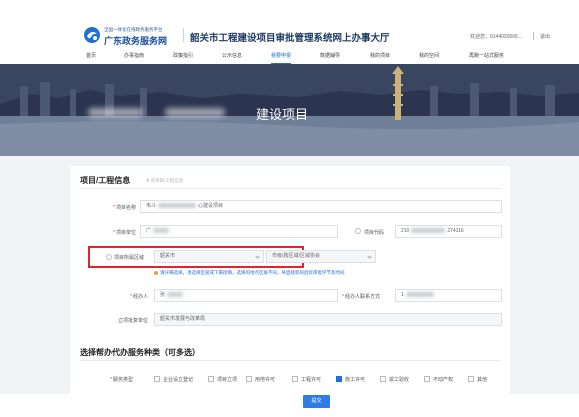 This screenshot has height=417, width=579. Describe the element at coordinates (330, 58) in the screenshot. I see `nav-tutoring: 数据辅导` at that location.